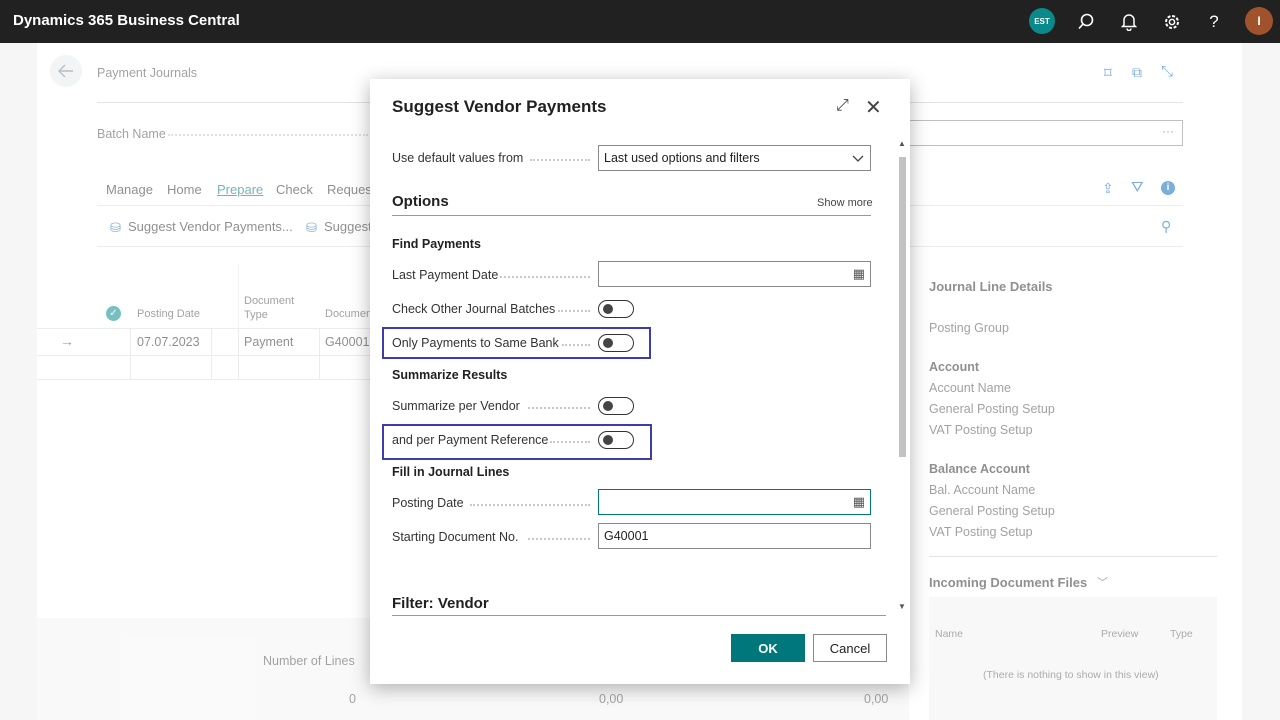 The height and width of the screenshot is (720, 1280). What do you see at coordinates (850, 648) in the screenshot?
I see `cancel-button: Cancel` at bounding box center [850, 648].